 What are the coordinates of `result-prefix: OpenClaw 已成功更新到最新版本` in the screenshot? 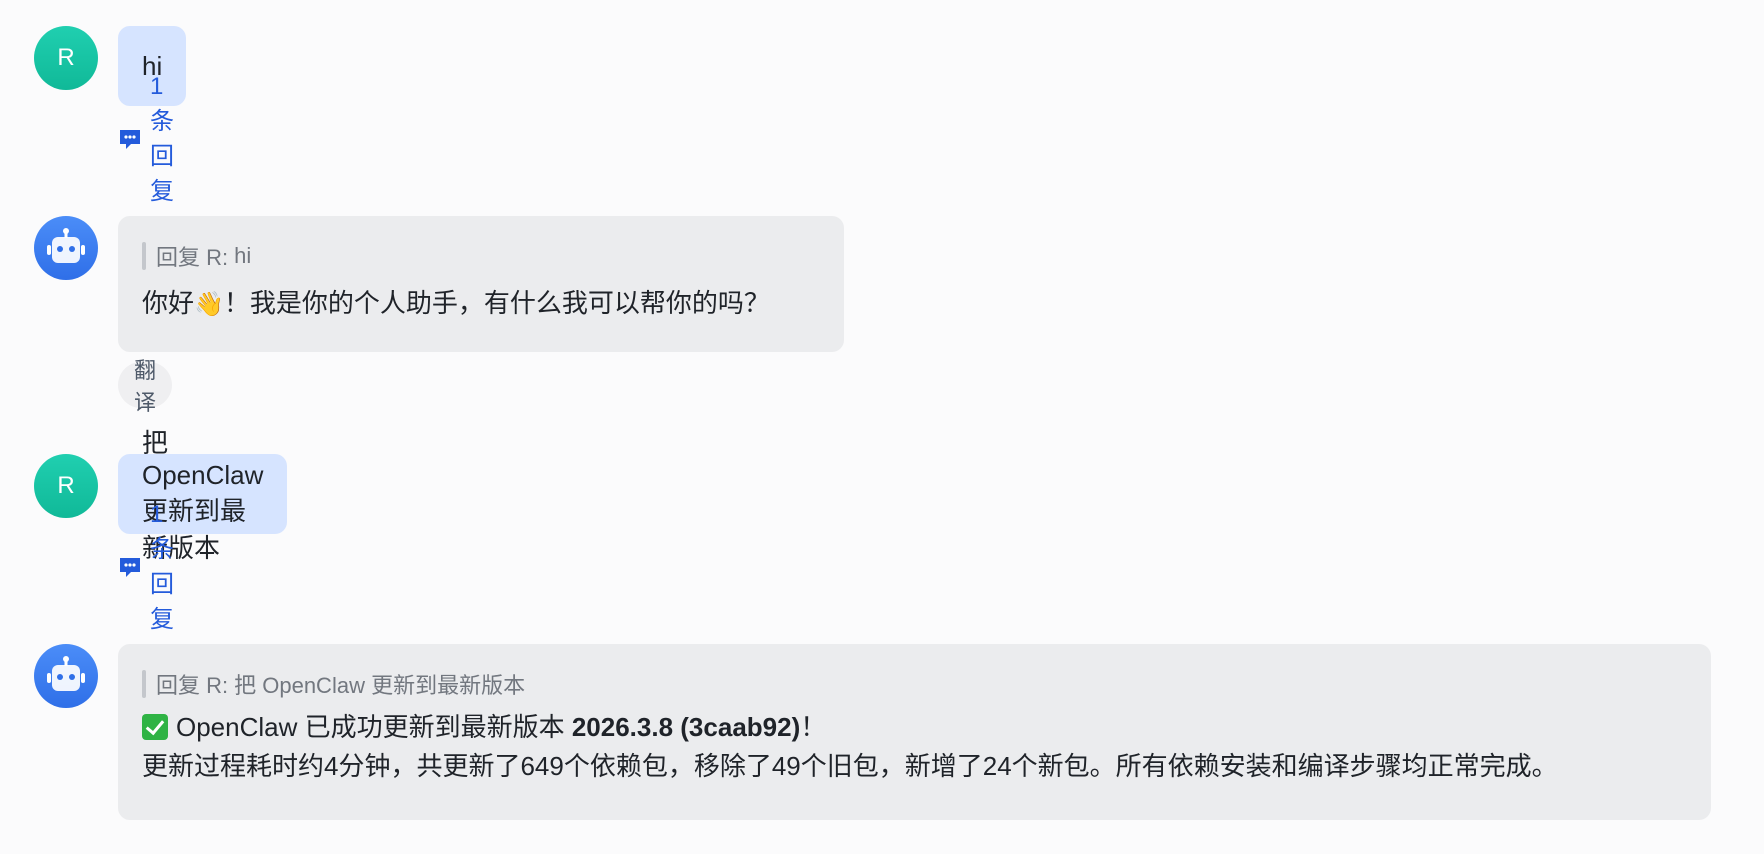 It's located at (374, 727).